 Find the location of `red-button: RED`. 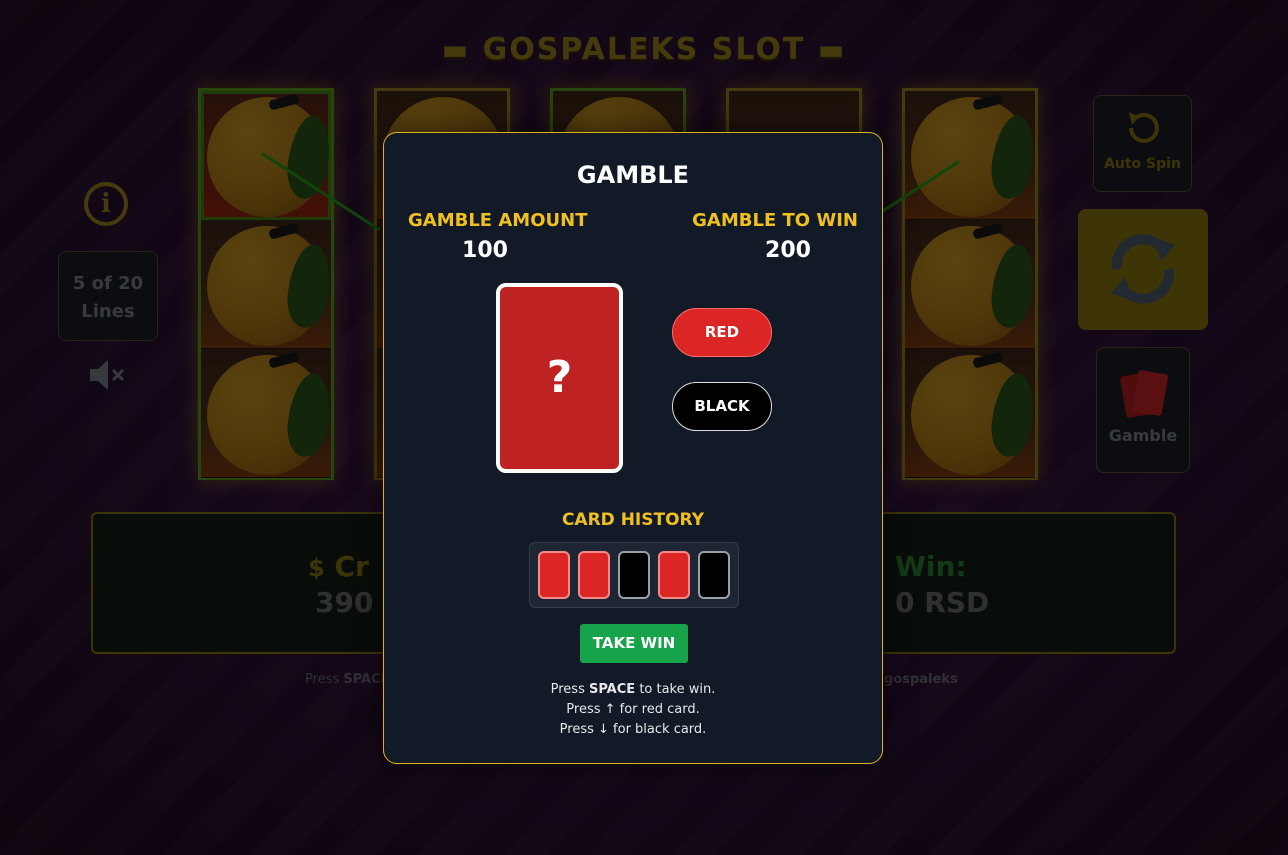

red-button: RED is located at coordinates (722, 332).